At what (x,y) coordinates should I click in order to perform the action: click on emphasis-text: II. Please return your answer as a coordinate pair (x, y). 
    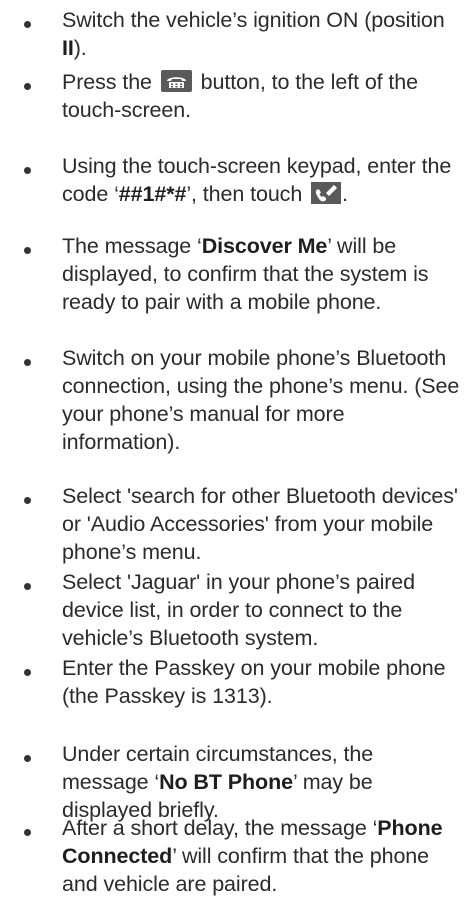
    Looking at the image, I should click on (68, 48).